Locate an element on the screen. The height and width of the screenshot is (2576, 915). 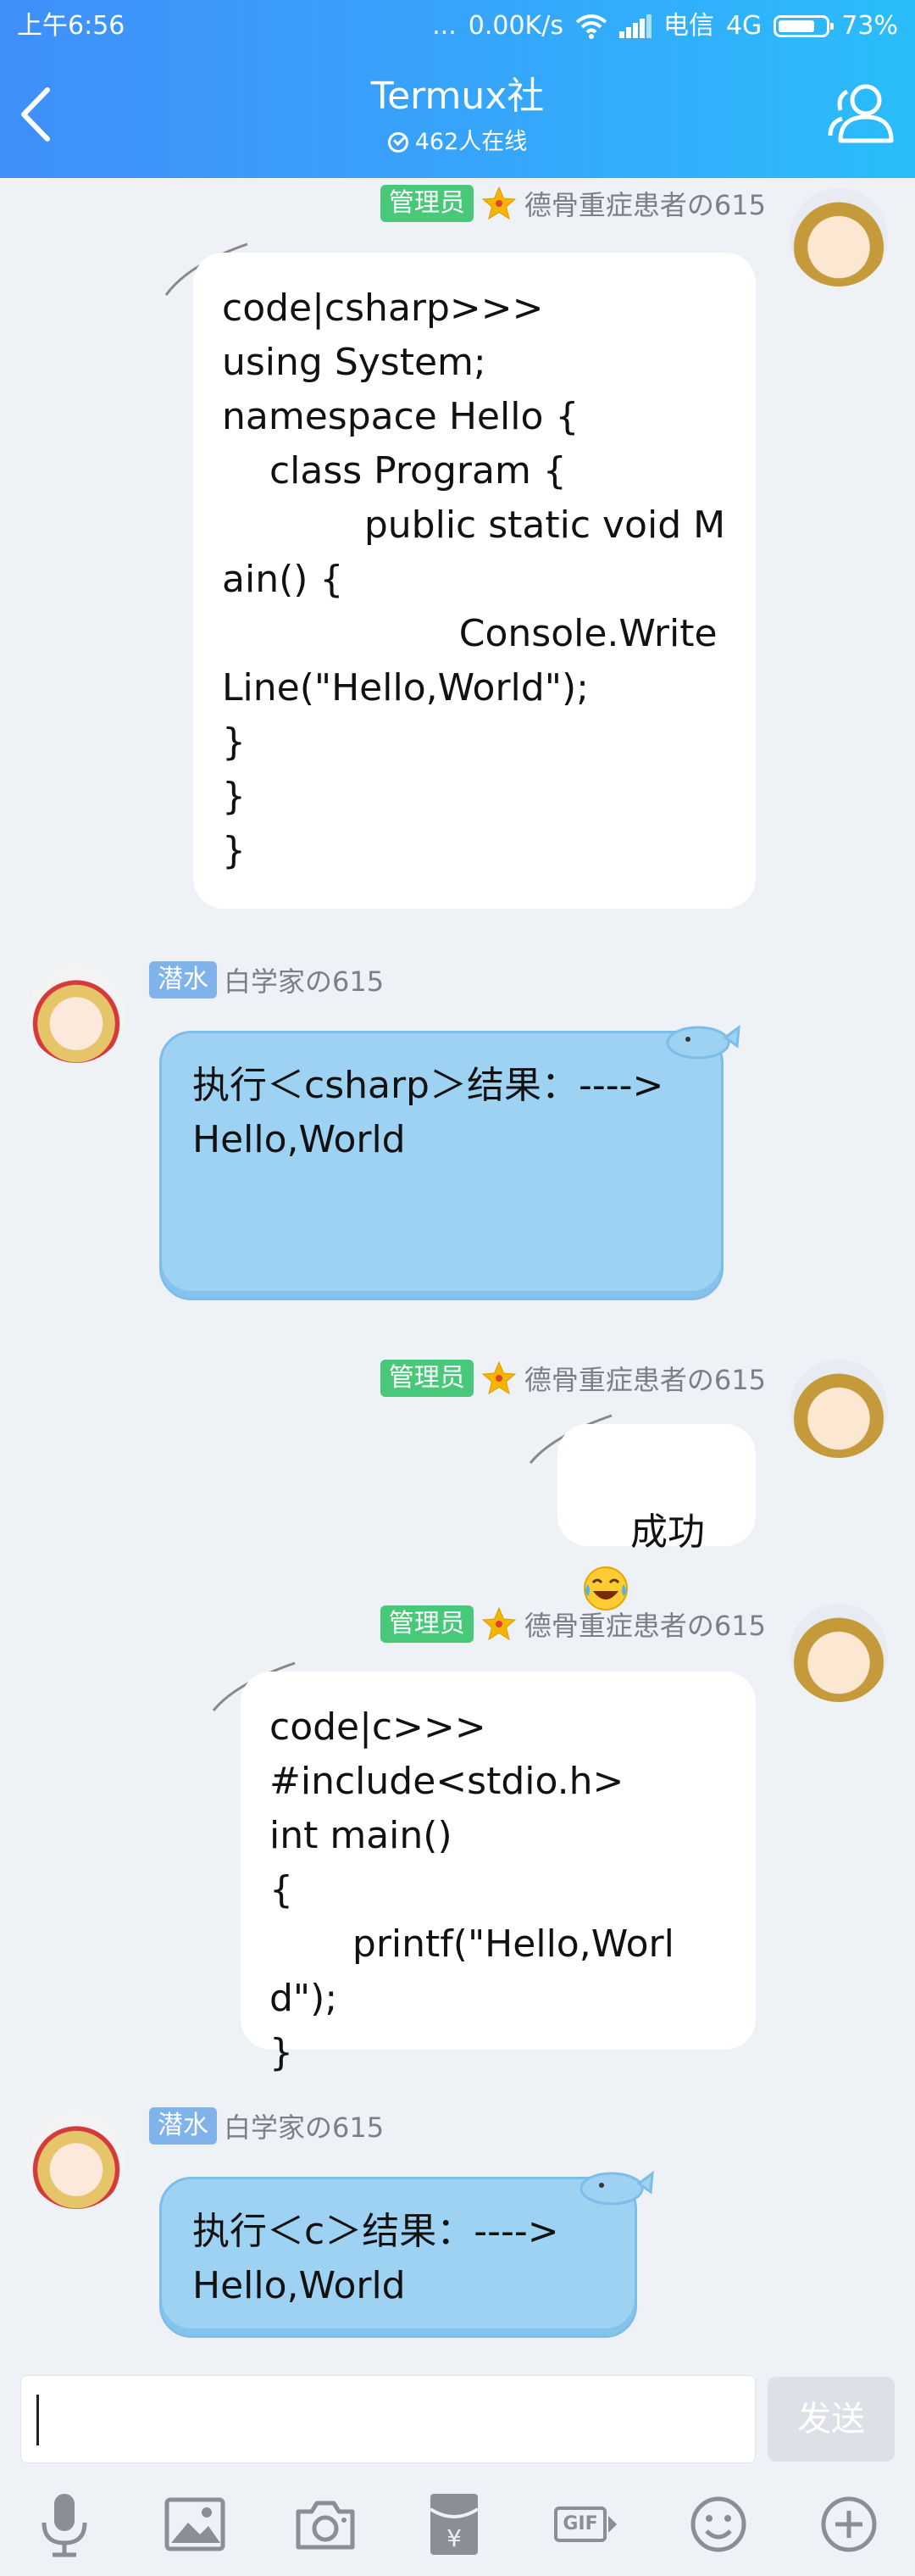
group-members-button is located at coordinates (861, 112).